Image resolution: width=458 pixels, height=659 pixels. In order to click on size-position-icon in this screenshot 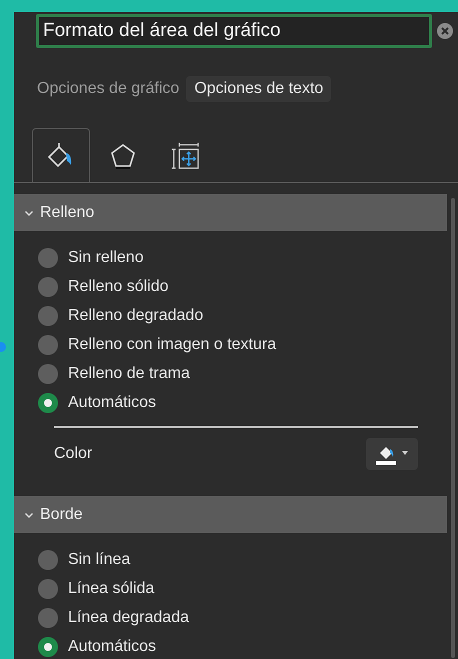, I will do `click(185, 155)`.